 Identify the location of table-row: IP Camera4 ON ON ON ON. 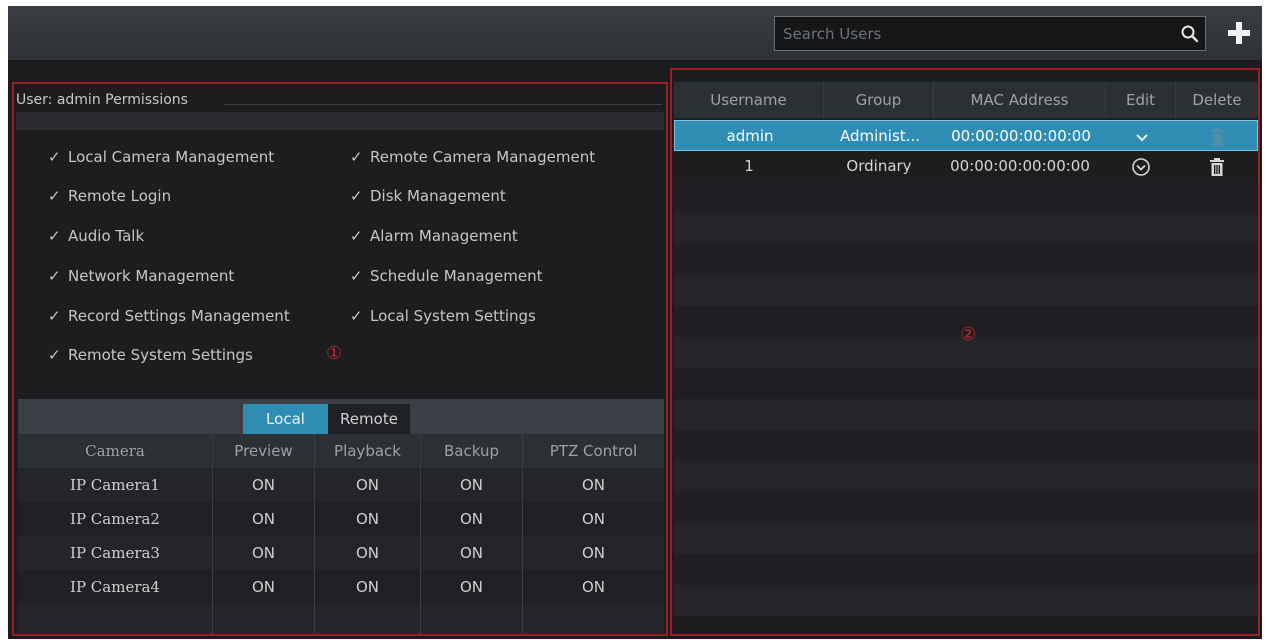
(341, 587).